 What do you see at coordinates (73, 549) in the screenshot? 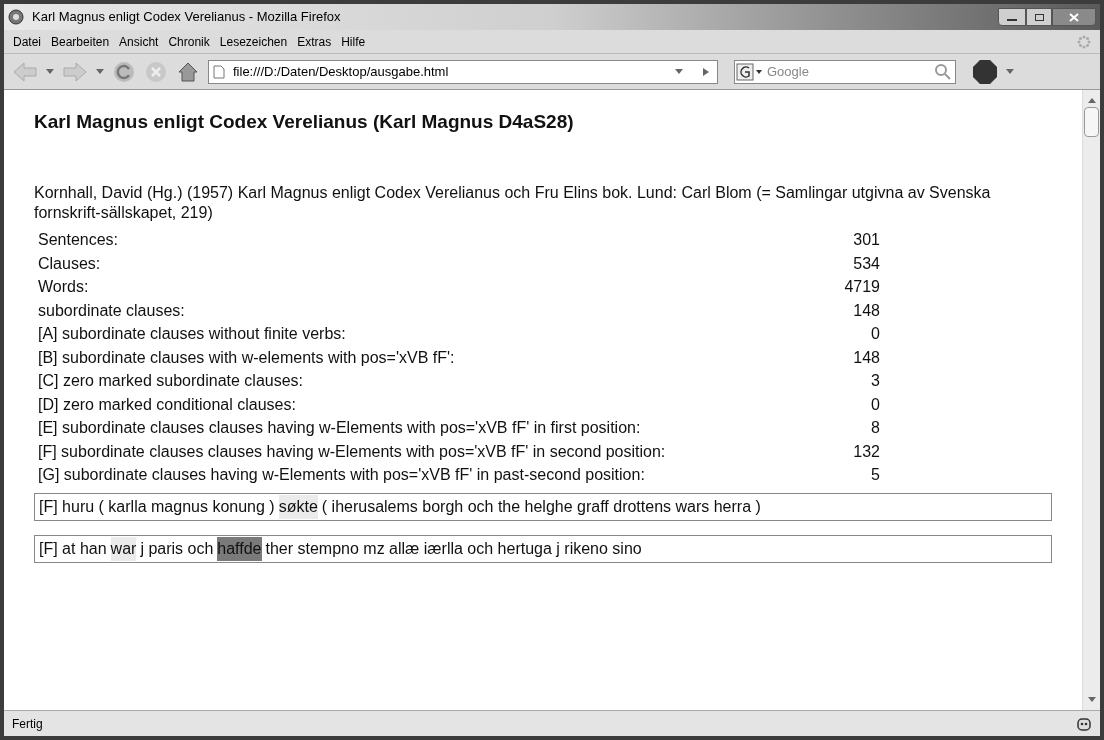
I see `sentence-text: [F] at han` at bounding box center [73, 549].